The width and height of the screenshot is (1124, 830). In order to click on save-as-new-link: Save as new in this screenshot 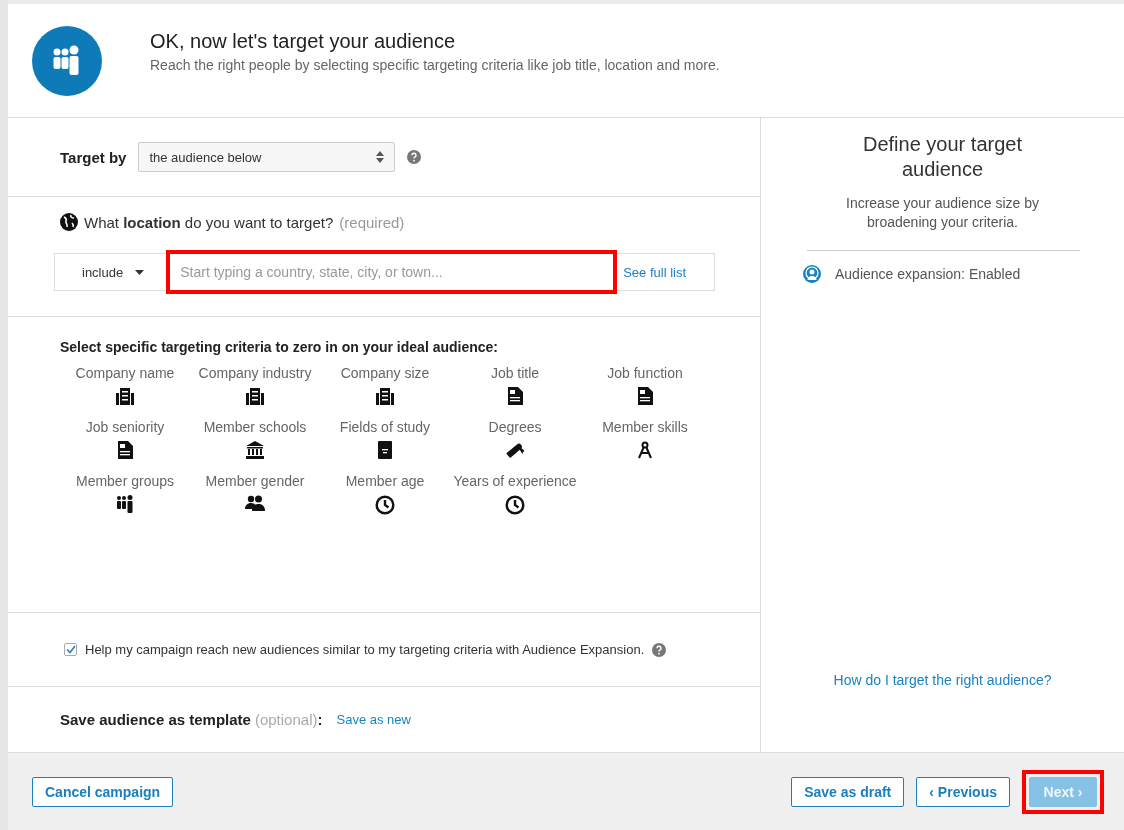, I will do `click(373, 719)`.